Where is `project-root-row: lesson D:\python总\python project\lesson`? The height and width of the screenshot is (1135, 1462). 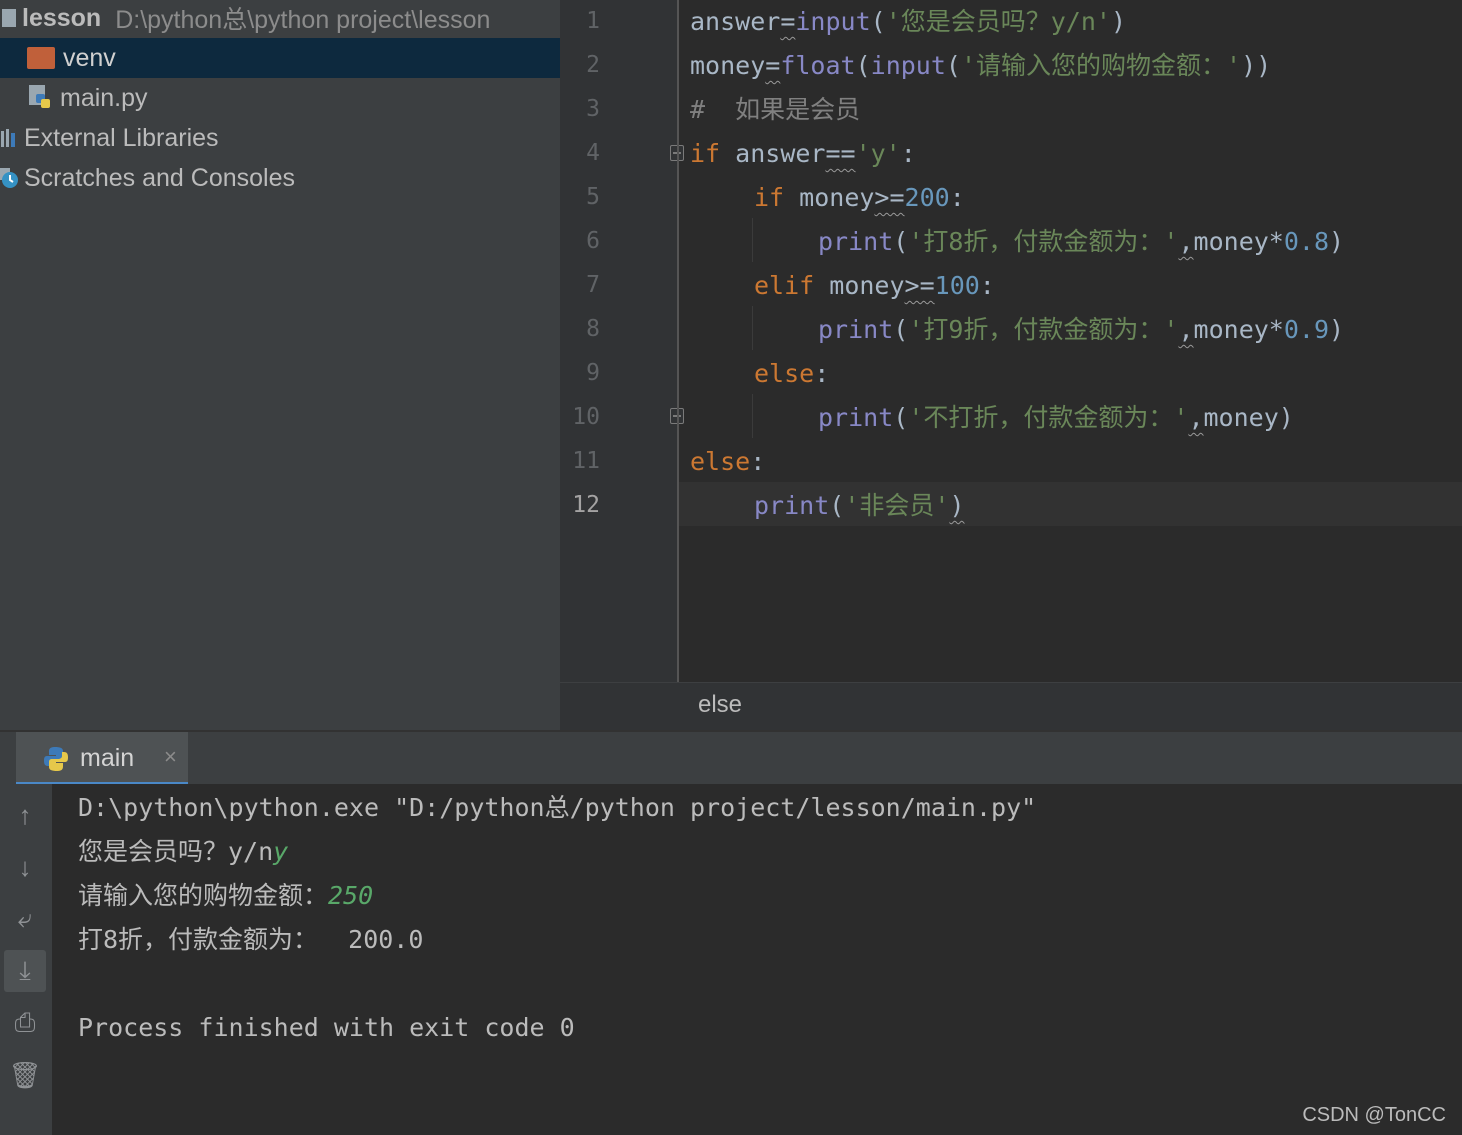 project-root-row: lesson D:\python总\python project\lesson is located at coordinates (280, 19).